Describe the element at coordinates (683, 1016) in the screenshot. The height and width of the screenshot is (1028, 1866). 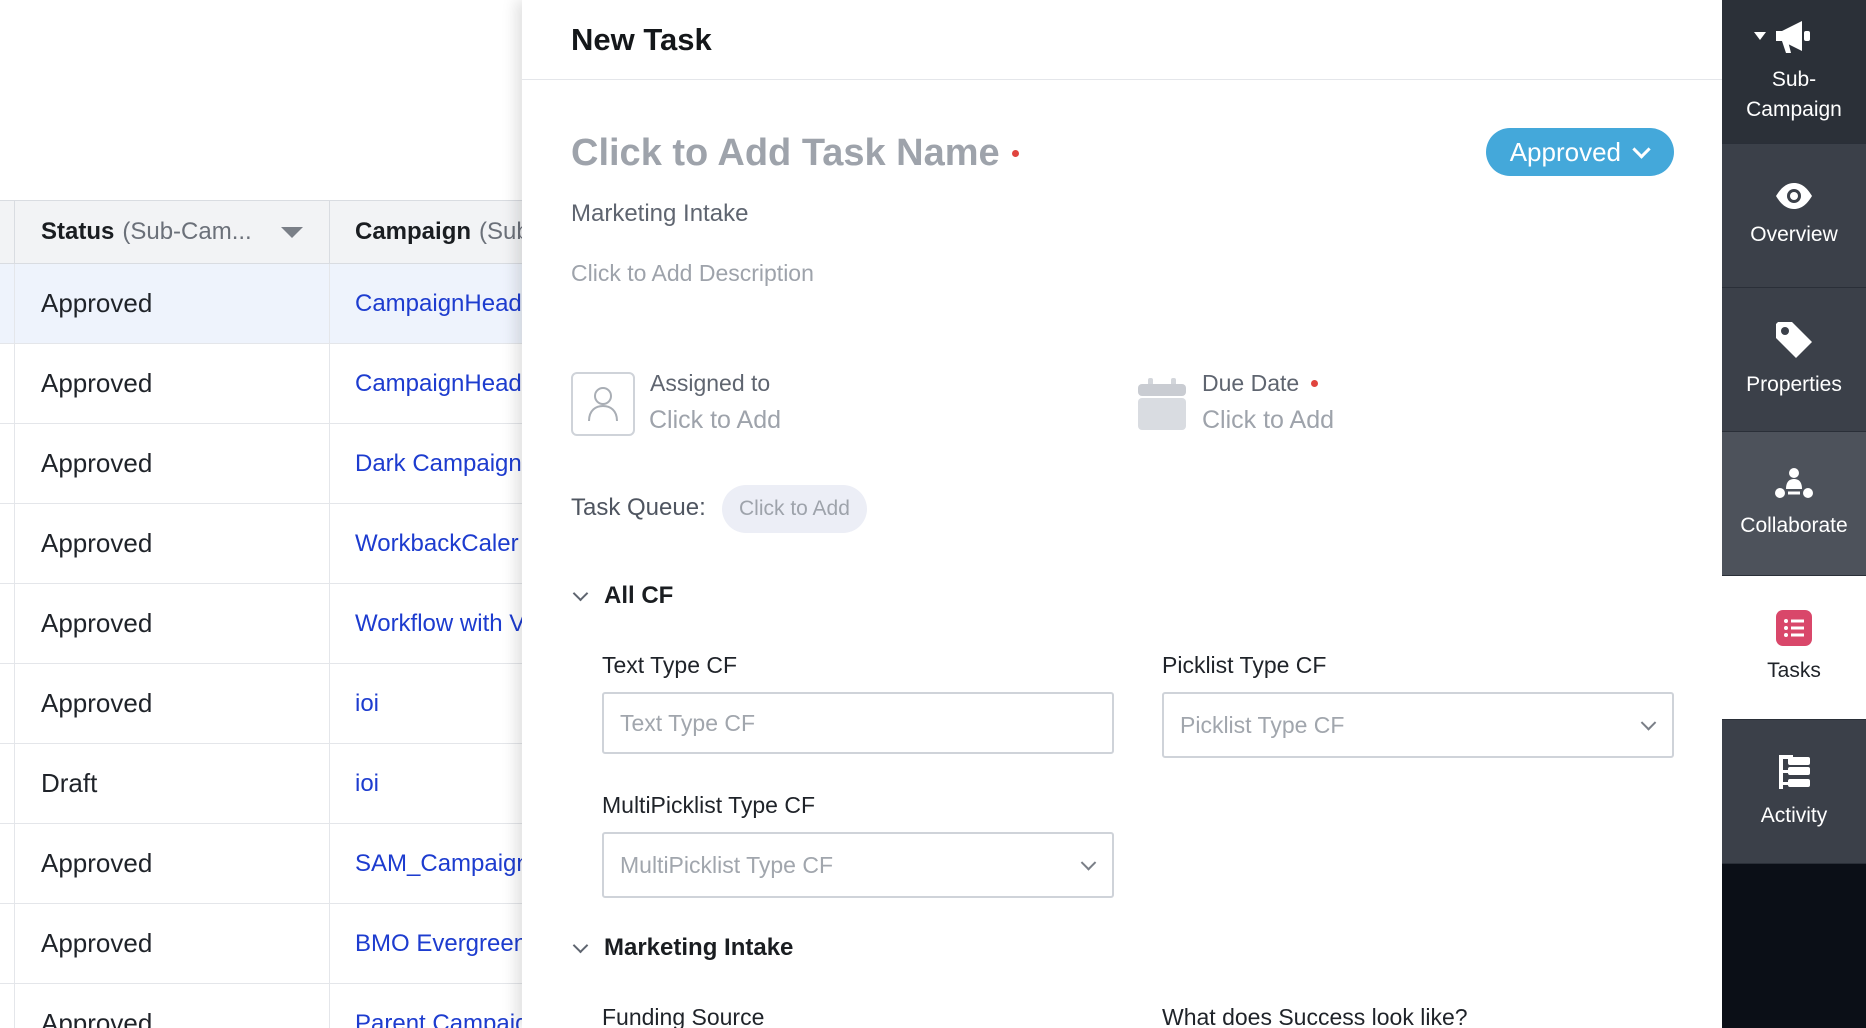
I see `funding-source-label: Funding Source` at that location.